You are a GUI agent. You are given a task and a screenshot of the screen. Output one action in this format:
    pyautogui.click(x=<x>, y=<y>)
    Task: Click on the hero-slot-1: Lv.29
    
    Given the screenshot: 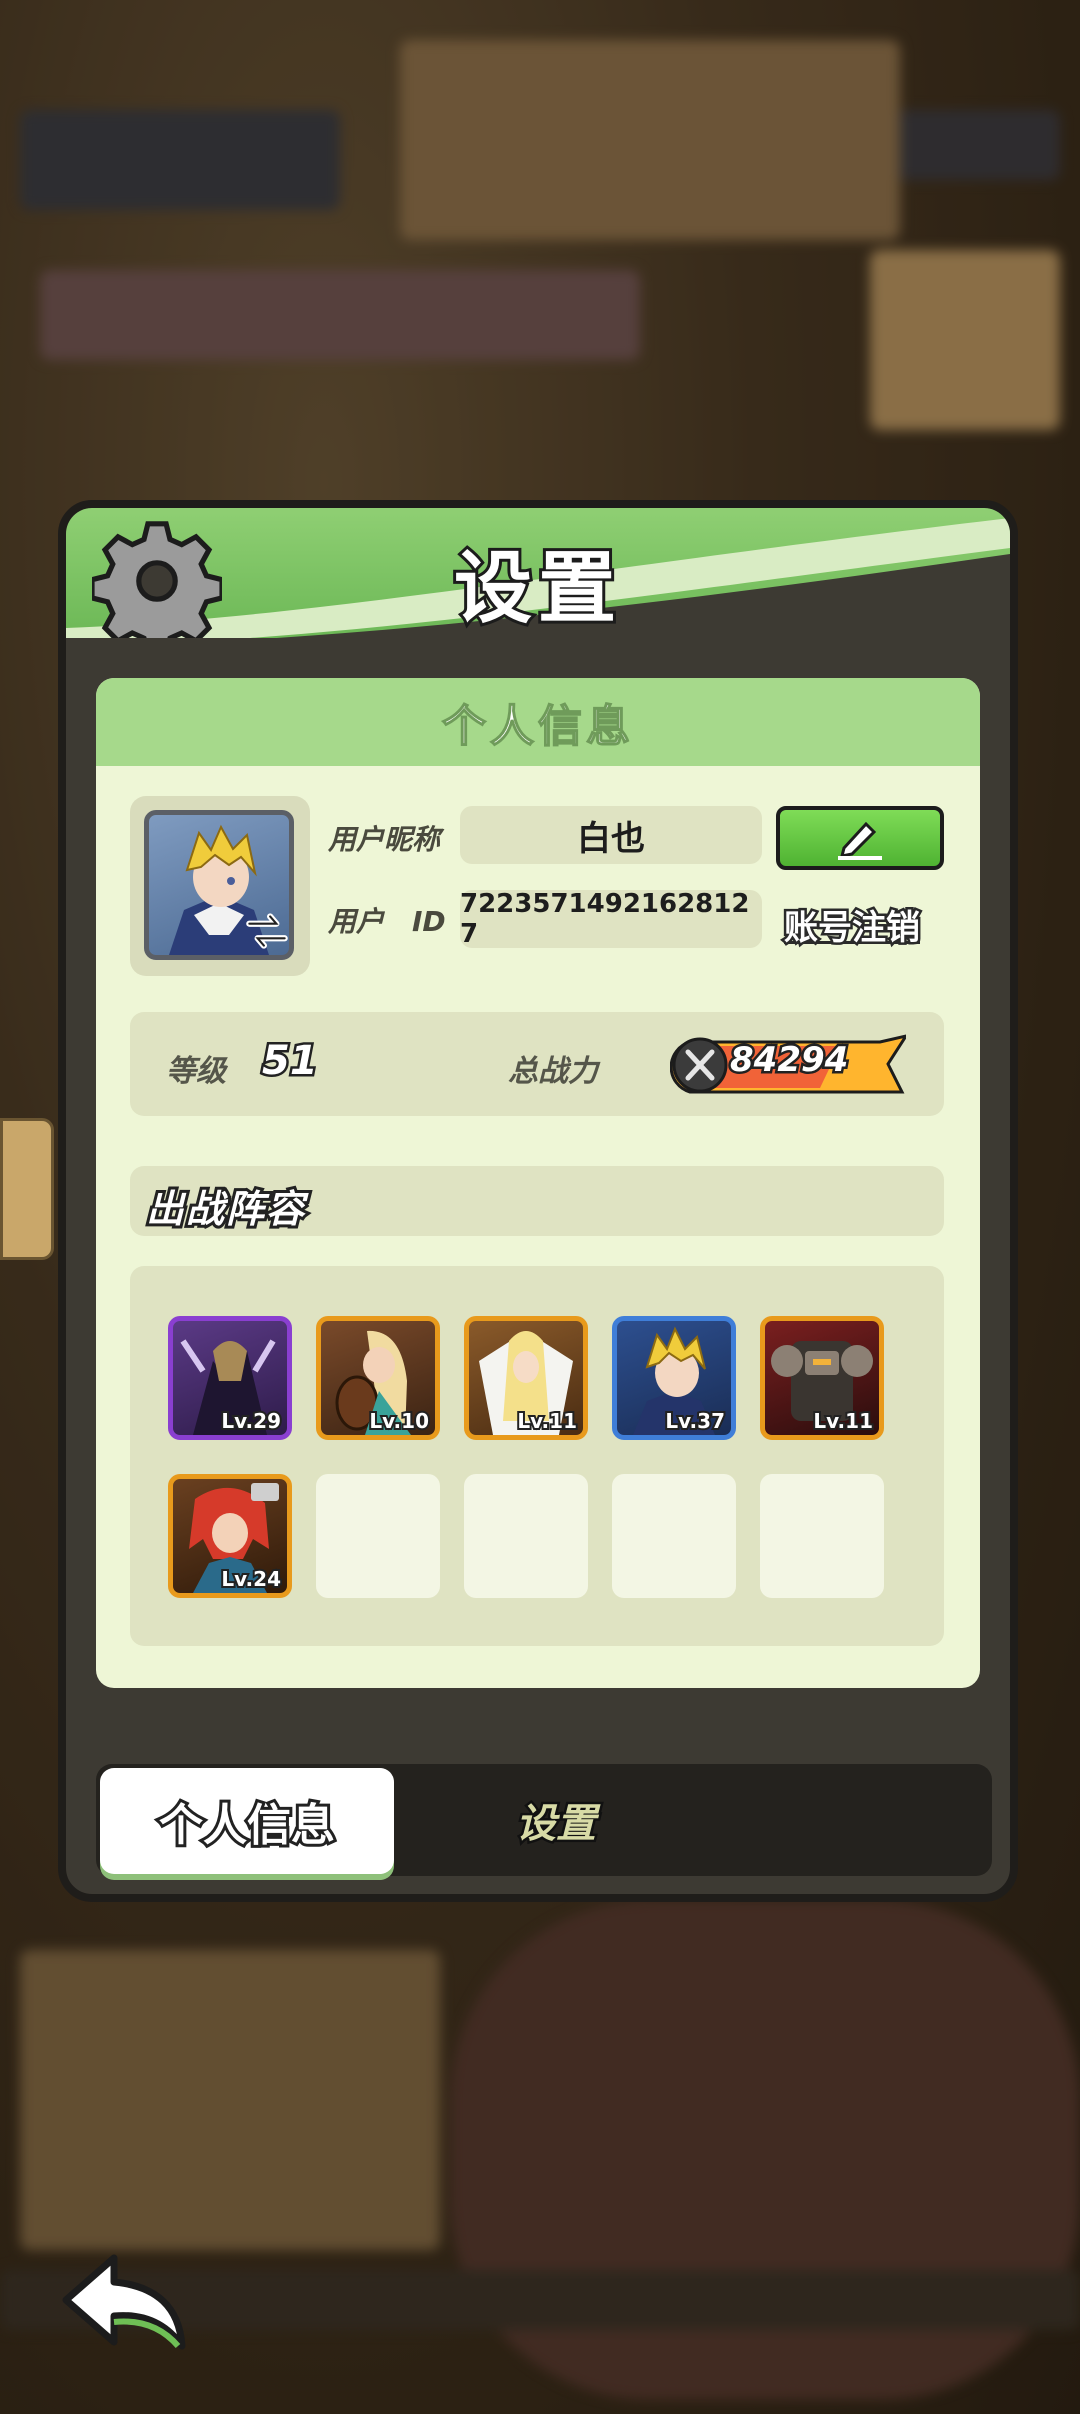 What is the action you would take?
    pyautogui.click(x=230, y=1378)
    